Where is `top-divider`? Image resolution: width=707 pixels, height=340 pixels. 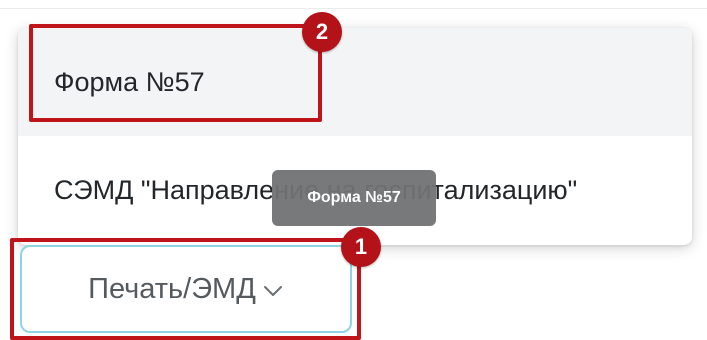
top-divider is located at coordinates (353, 8).